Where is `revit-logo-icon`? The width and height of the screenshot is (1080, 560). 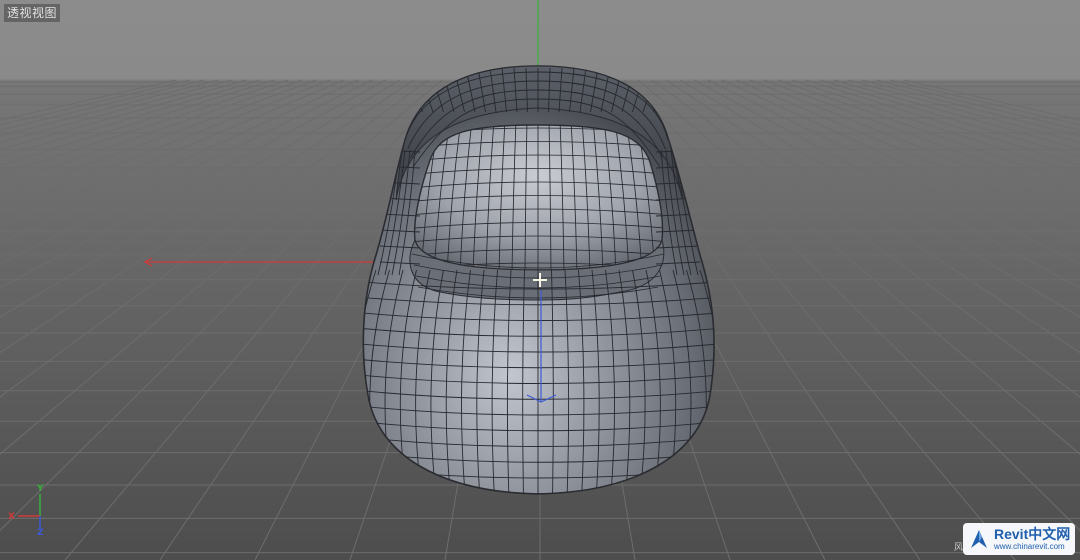 revit-logo-icon is located at coordinates (979, 539).